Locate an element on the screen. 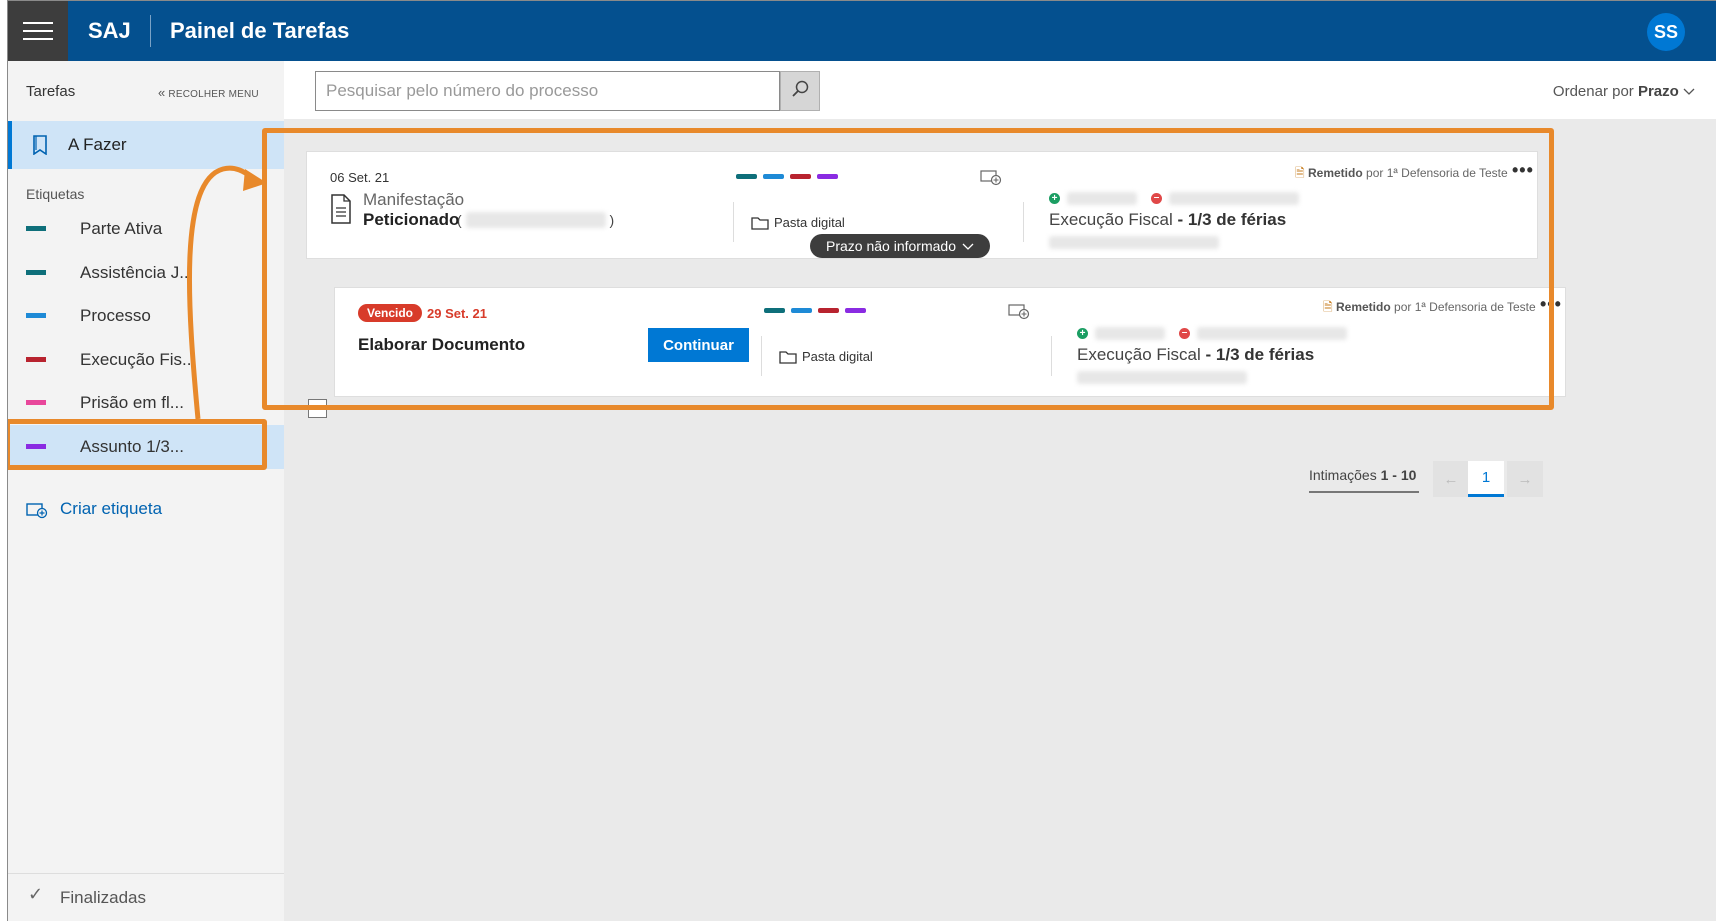  sort-prefix: Ordenar por is located at coordinates (1593, 91).